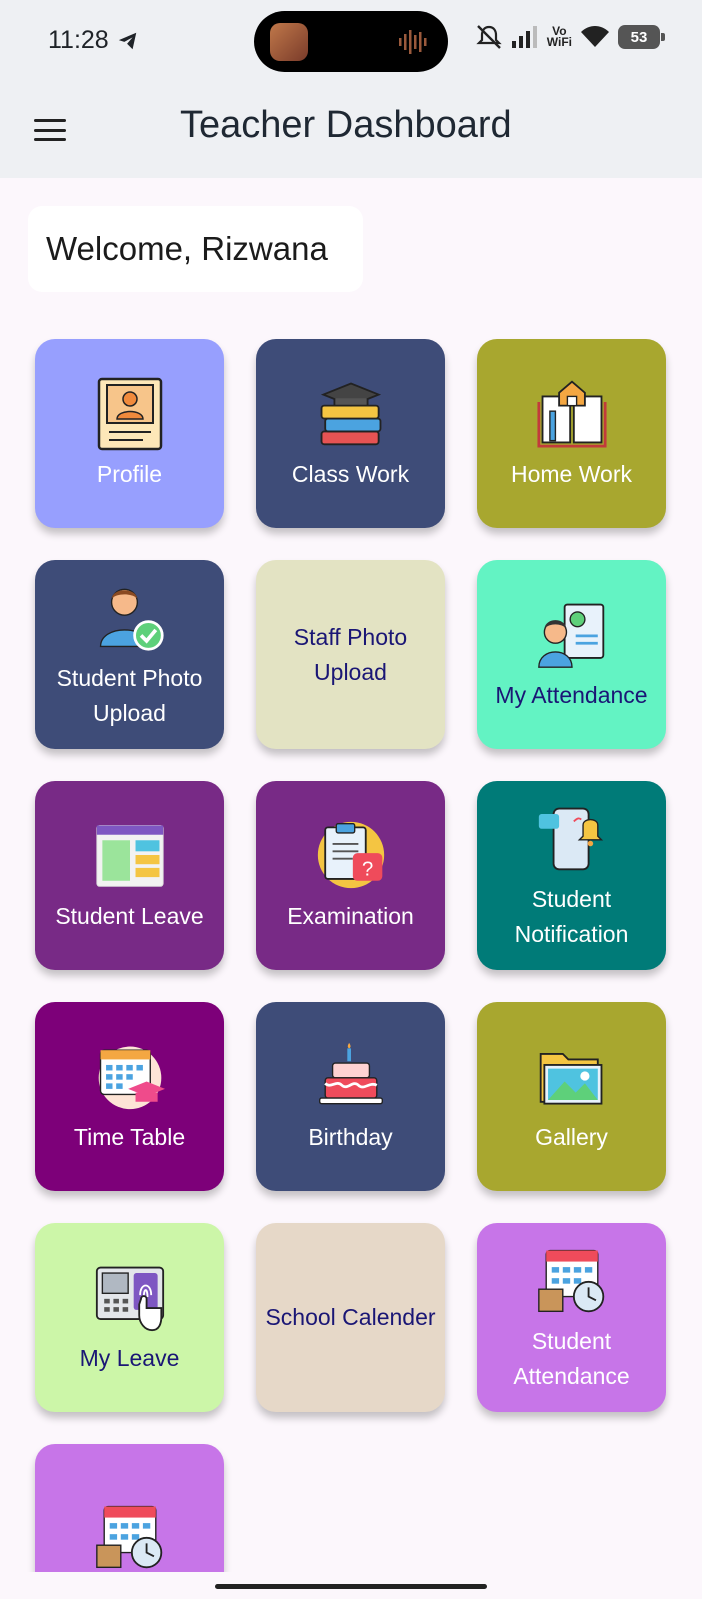 The width and height of the screenshot is (702, 1599). Describe the element at coordinates (595, 36) in the screenshot. I see `wifi-icon` at that location.